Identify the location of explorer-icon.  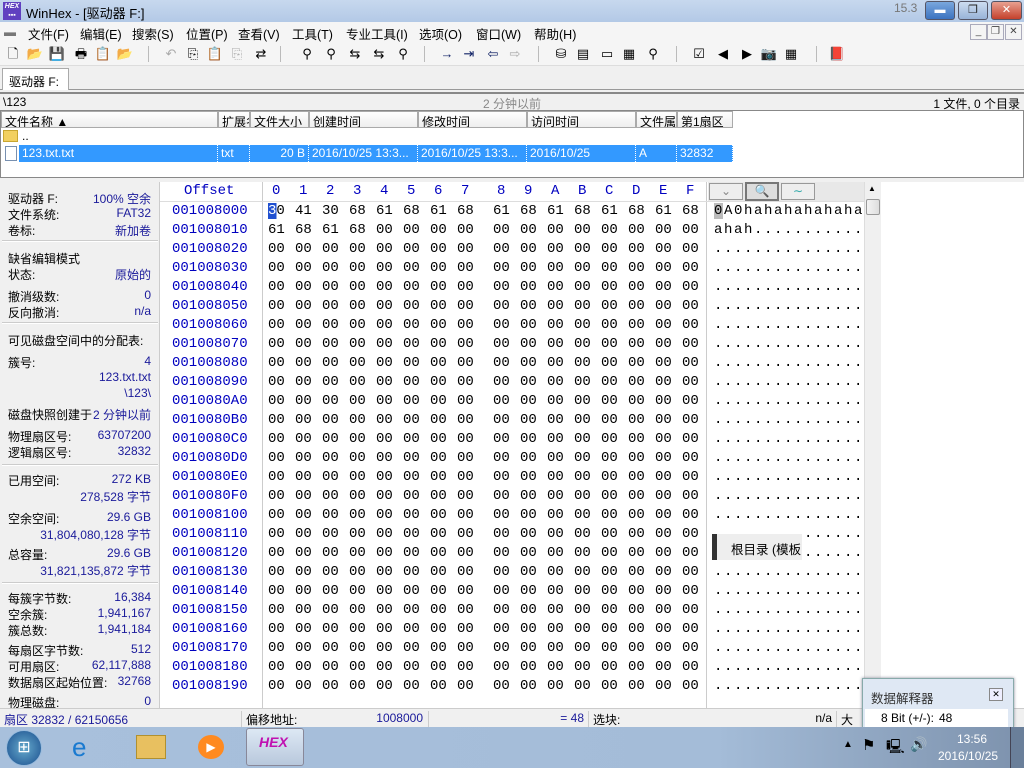
(151, 747).